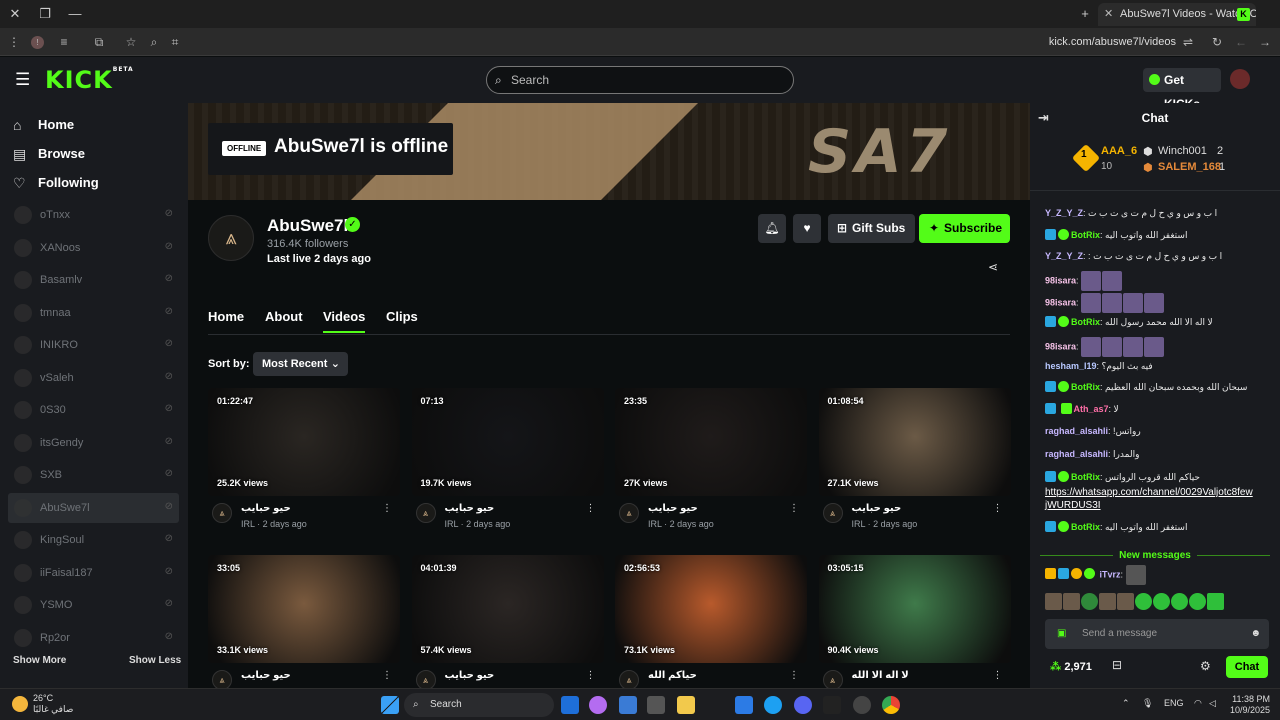 The height and width of the screenshot is (720, 1280). I want to click on zoom-icon: ⌕, so click(154, 42).